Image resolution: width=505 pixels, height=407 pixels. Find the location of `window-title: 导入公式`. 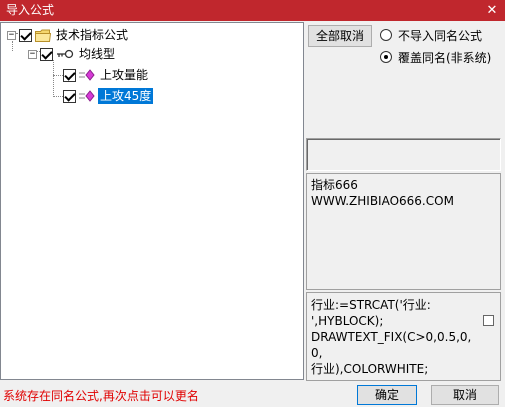

window-title: 导入公式 is located at coordinates (30, 10).